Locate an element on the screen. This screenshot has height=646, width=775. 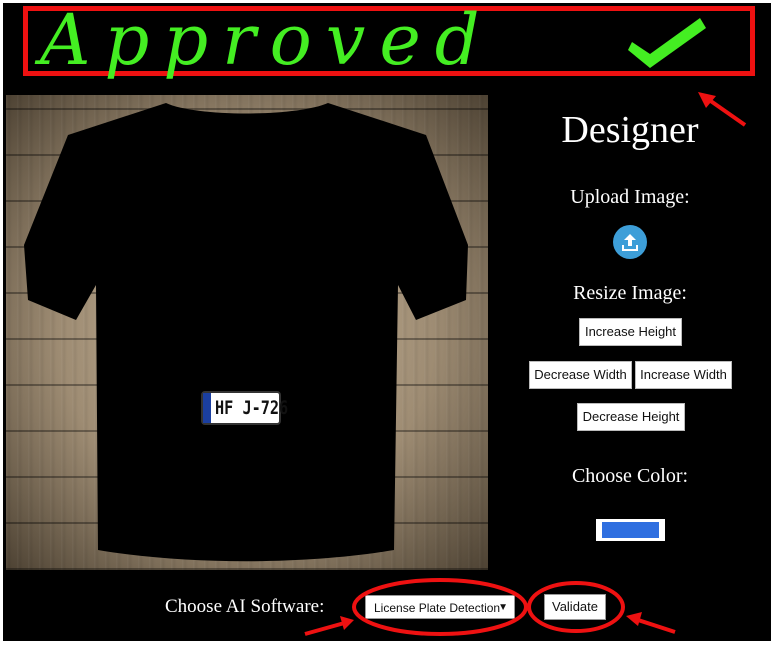
approved-text: Approved is located at coordinates (267, 40).